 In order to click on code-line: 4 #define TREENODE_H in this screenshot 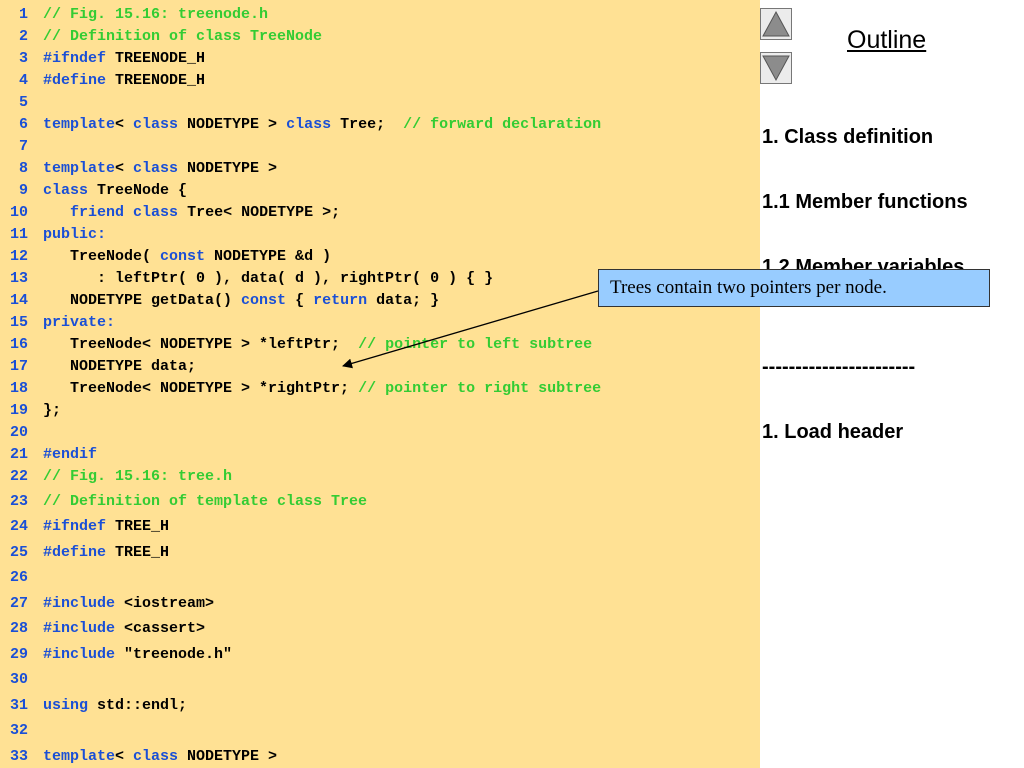, I will do `click(102, 81)`.